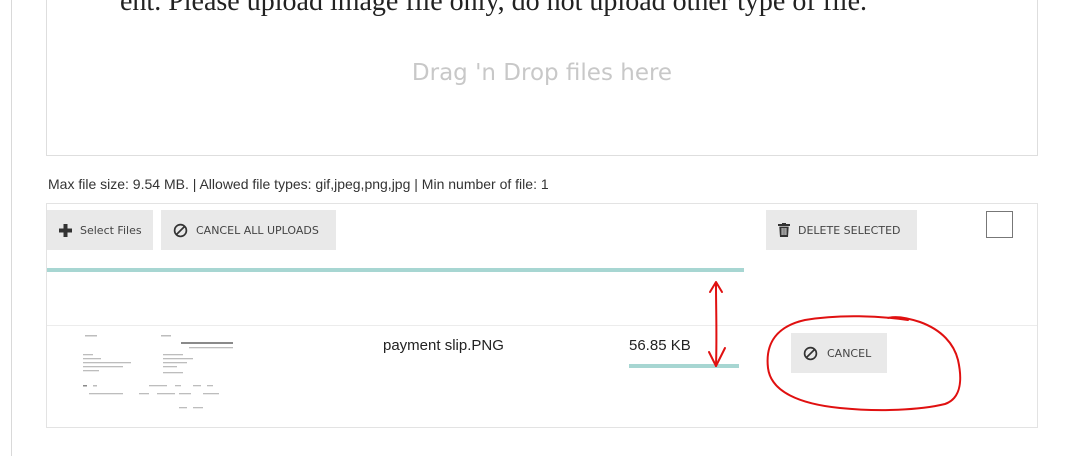 This screenshot has width=1068, height=456. What do you see at coordinates (11, 228) in the screenshot?
I see `left-divider` at bounding box center [11, 228].